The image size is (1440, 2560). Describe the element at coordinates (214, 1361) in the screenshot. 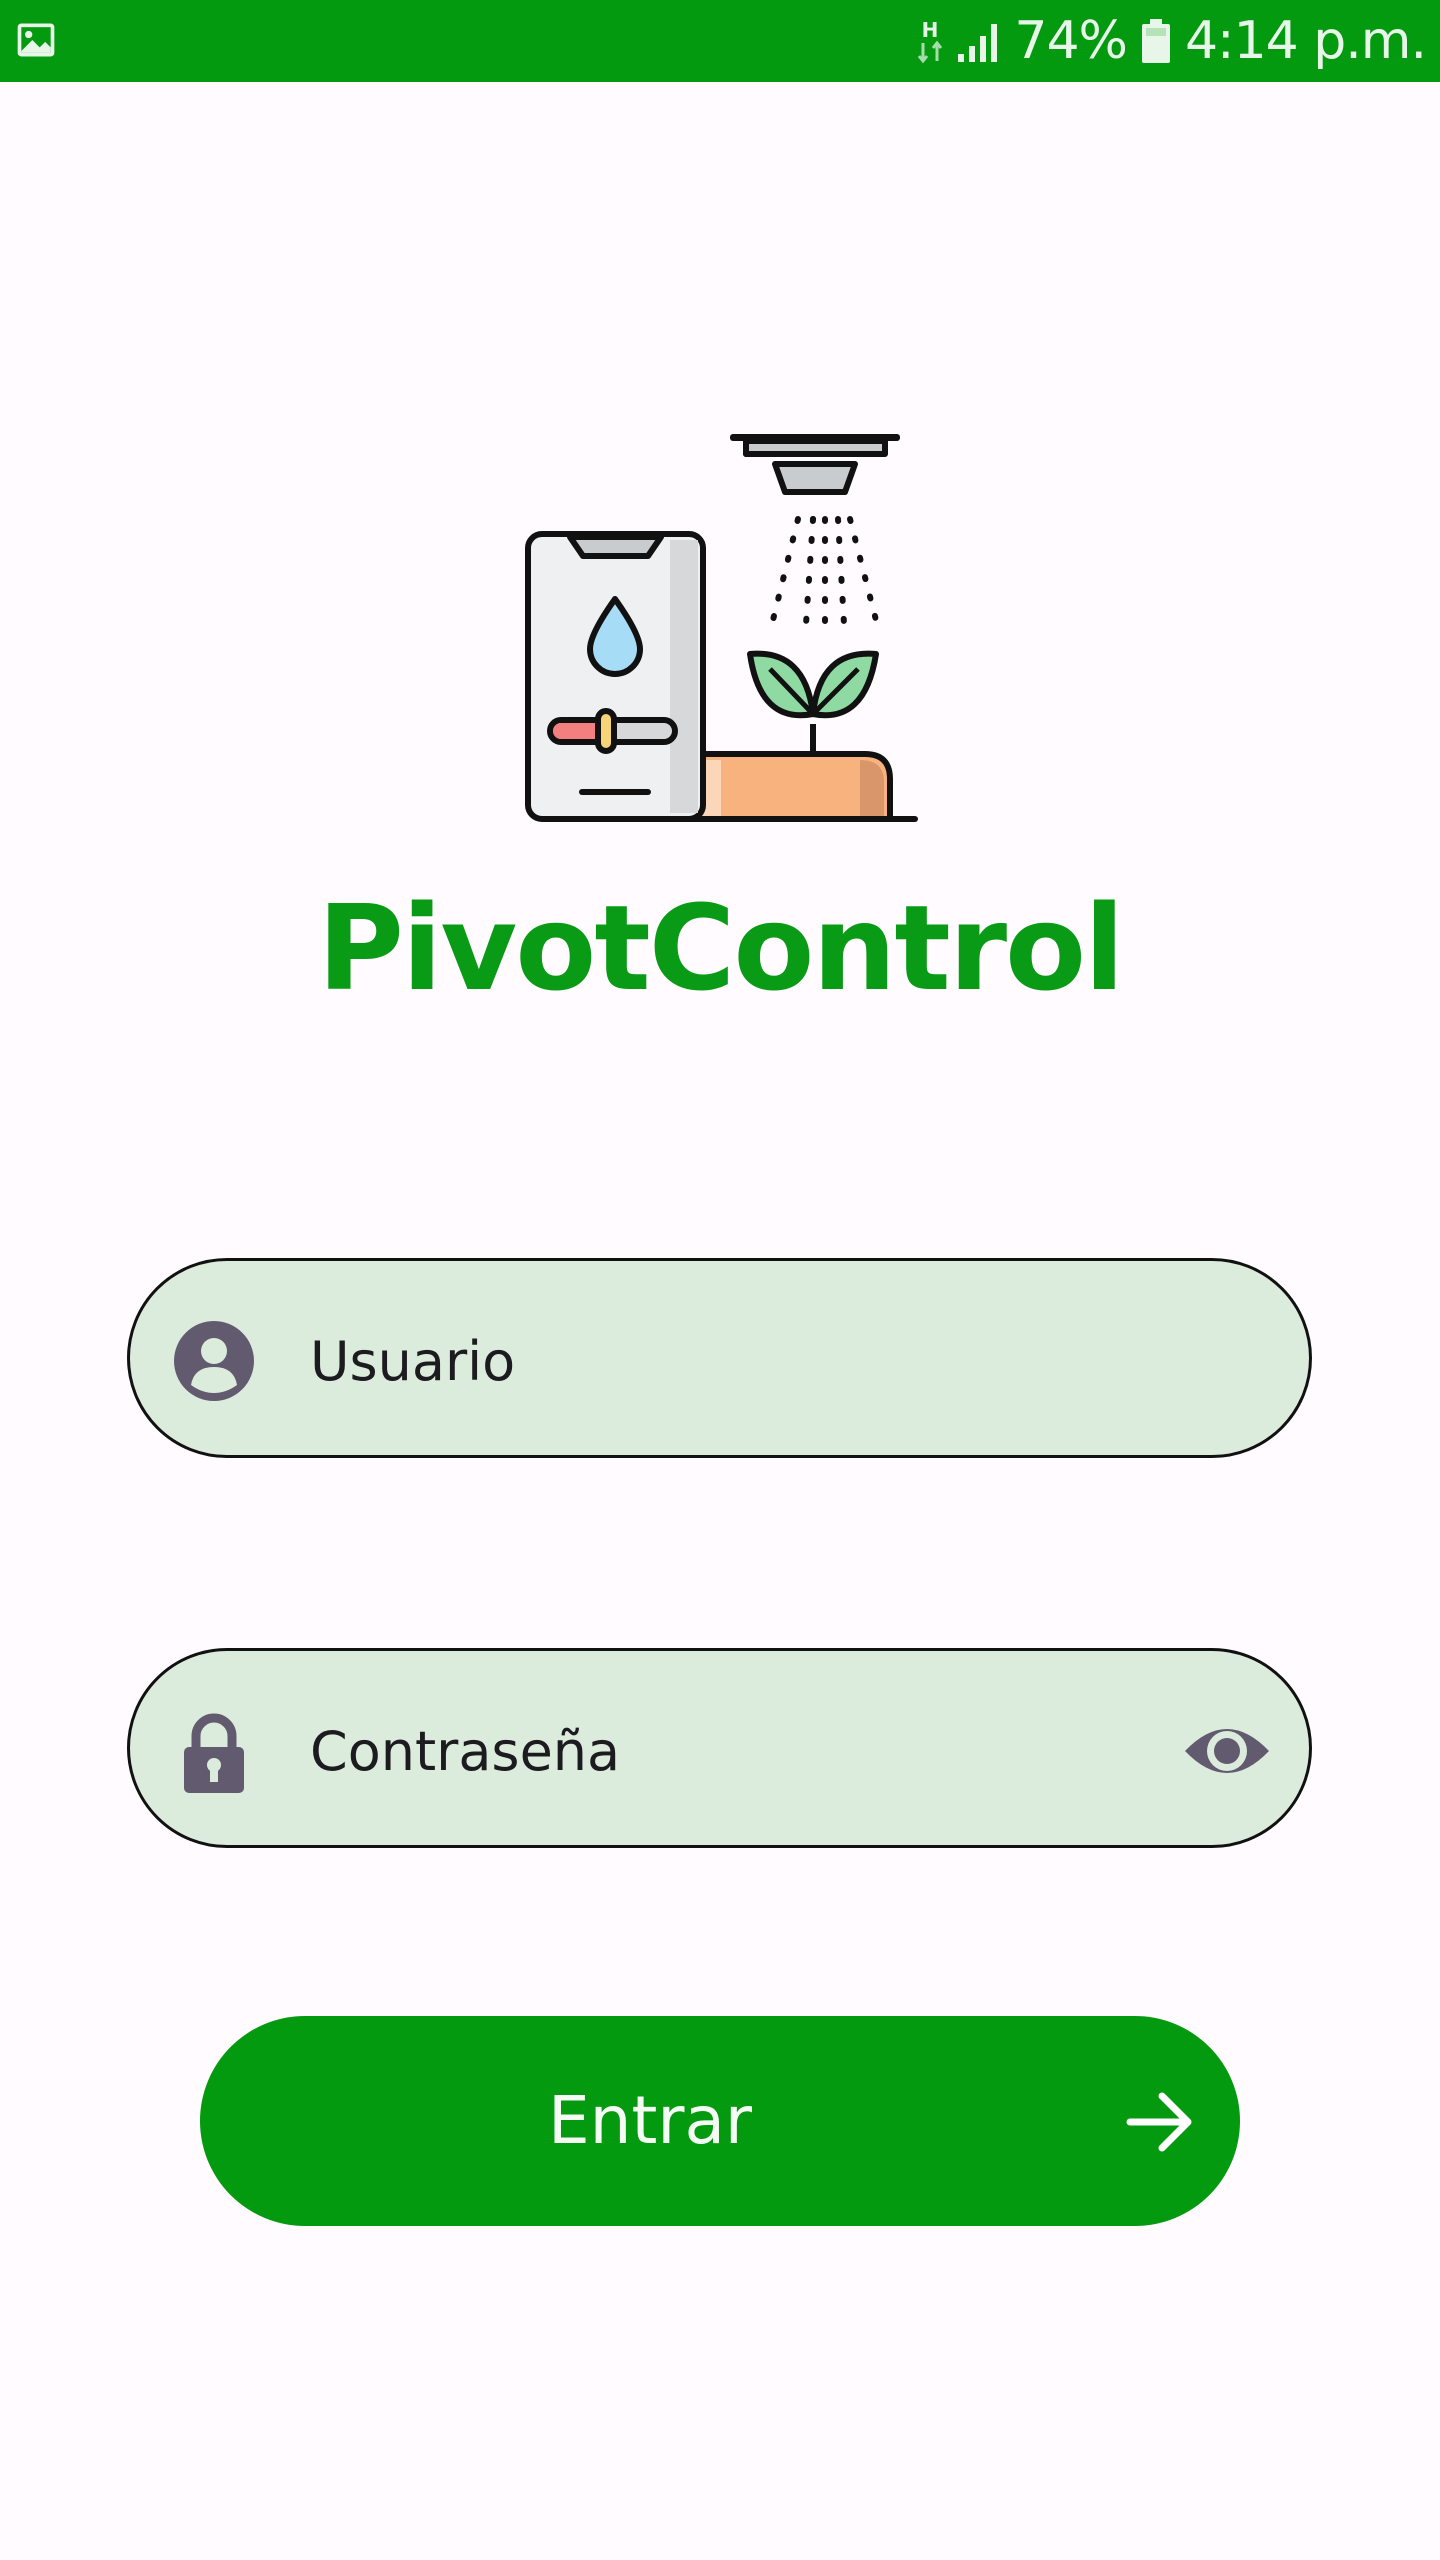

I see `person-icon` at that location.